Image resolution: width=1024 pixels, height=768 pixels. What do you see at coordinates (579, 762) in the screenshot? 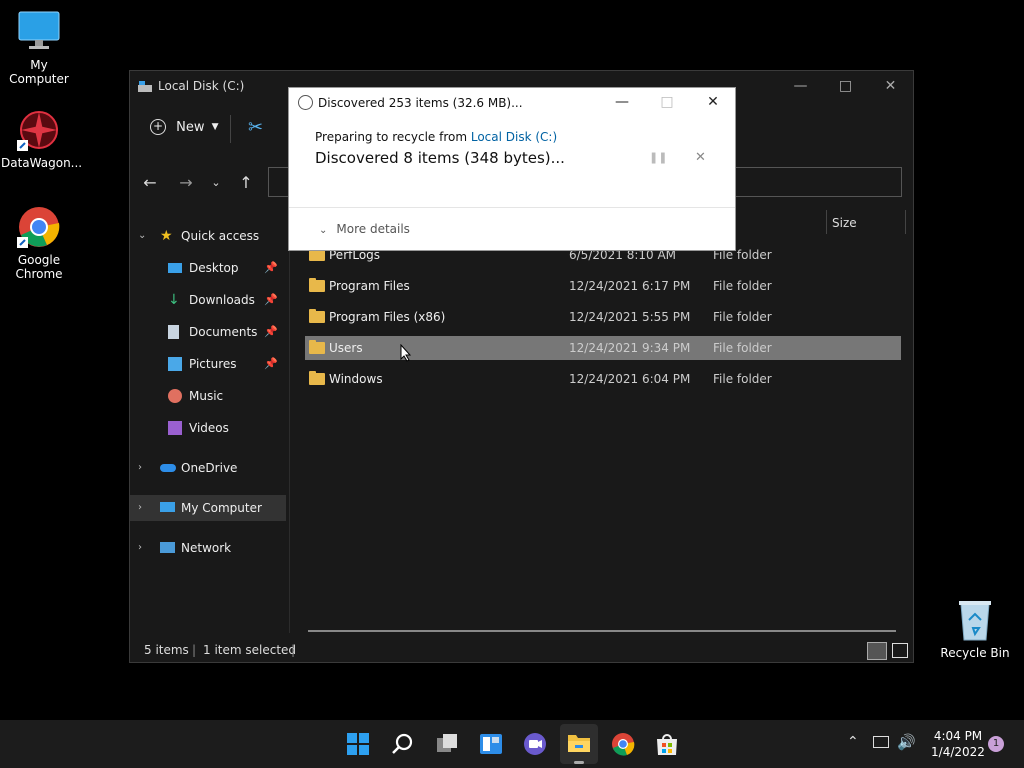
I see `running-indicator` at bounding box center [579, 762].